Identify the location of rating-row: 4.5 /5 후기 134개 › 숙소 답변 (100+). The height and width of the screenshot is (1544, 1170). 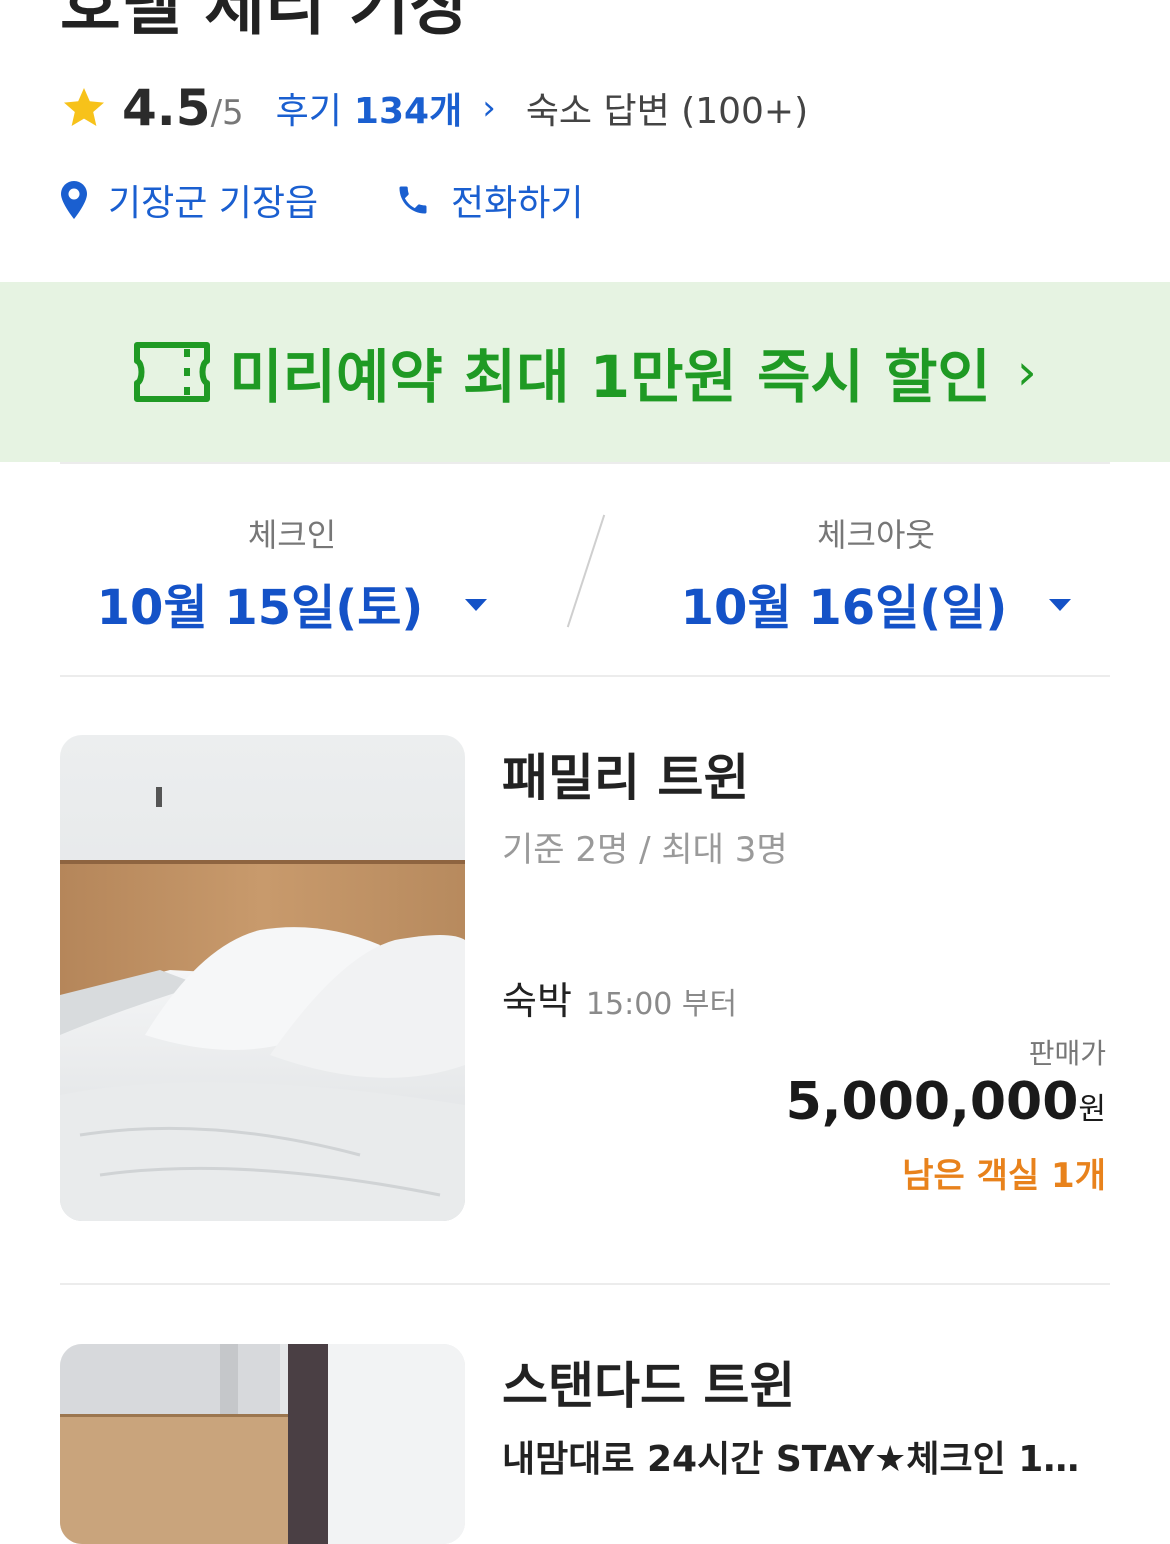
(434, 108).